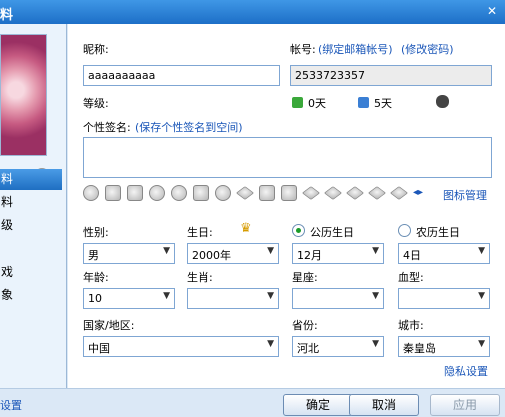 The height and width of the screenshot is (417, 505). Describe the element at coordinates (308, 348) in the screenshot. I see `province-value: 河北` at that location.